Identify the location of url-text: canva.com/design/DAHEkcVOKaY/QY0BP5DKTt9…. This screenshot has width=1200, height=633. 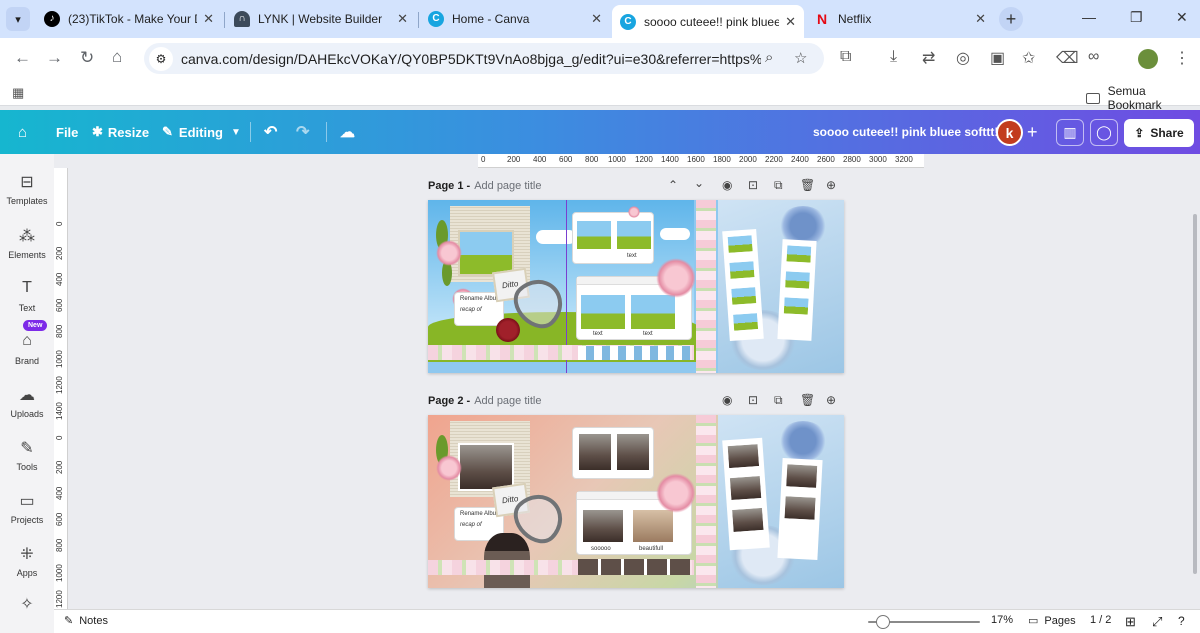
(471, 59).